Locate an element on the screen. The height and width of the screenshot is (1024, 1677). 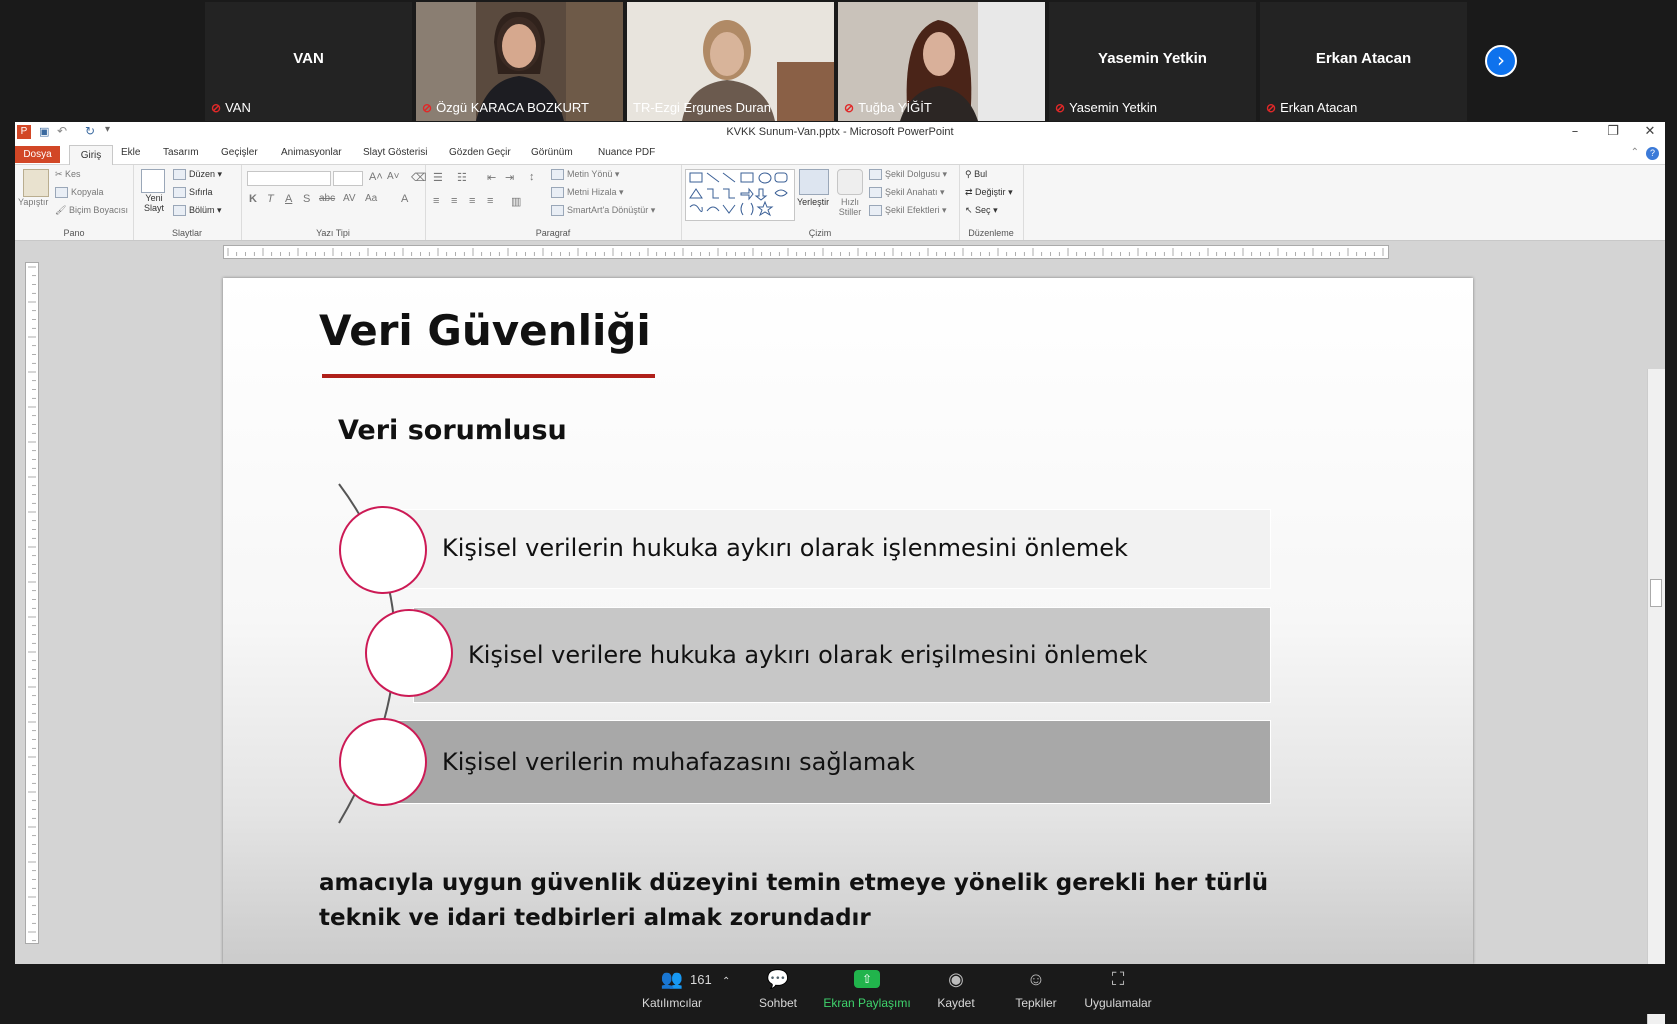
bullets-icon: ☰ is located at coordinates (438, 177).